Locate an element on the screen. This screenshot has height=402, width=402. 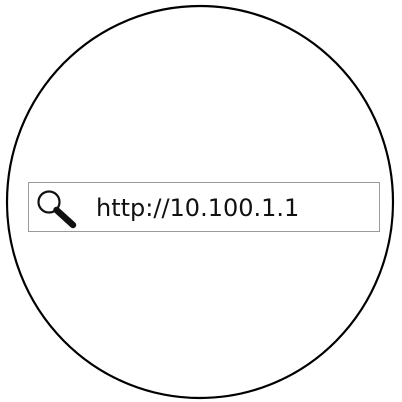
url-text: http://10.100.1.1 is located at coordinates (197, 208).